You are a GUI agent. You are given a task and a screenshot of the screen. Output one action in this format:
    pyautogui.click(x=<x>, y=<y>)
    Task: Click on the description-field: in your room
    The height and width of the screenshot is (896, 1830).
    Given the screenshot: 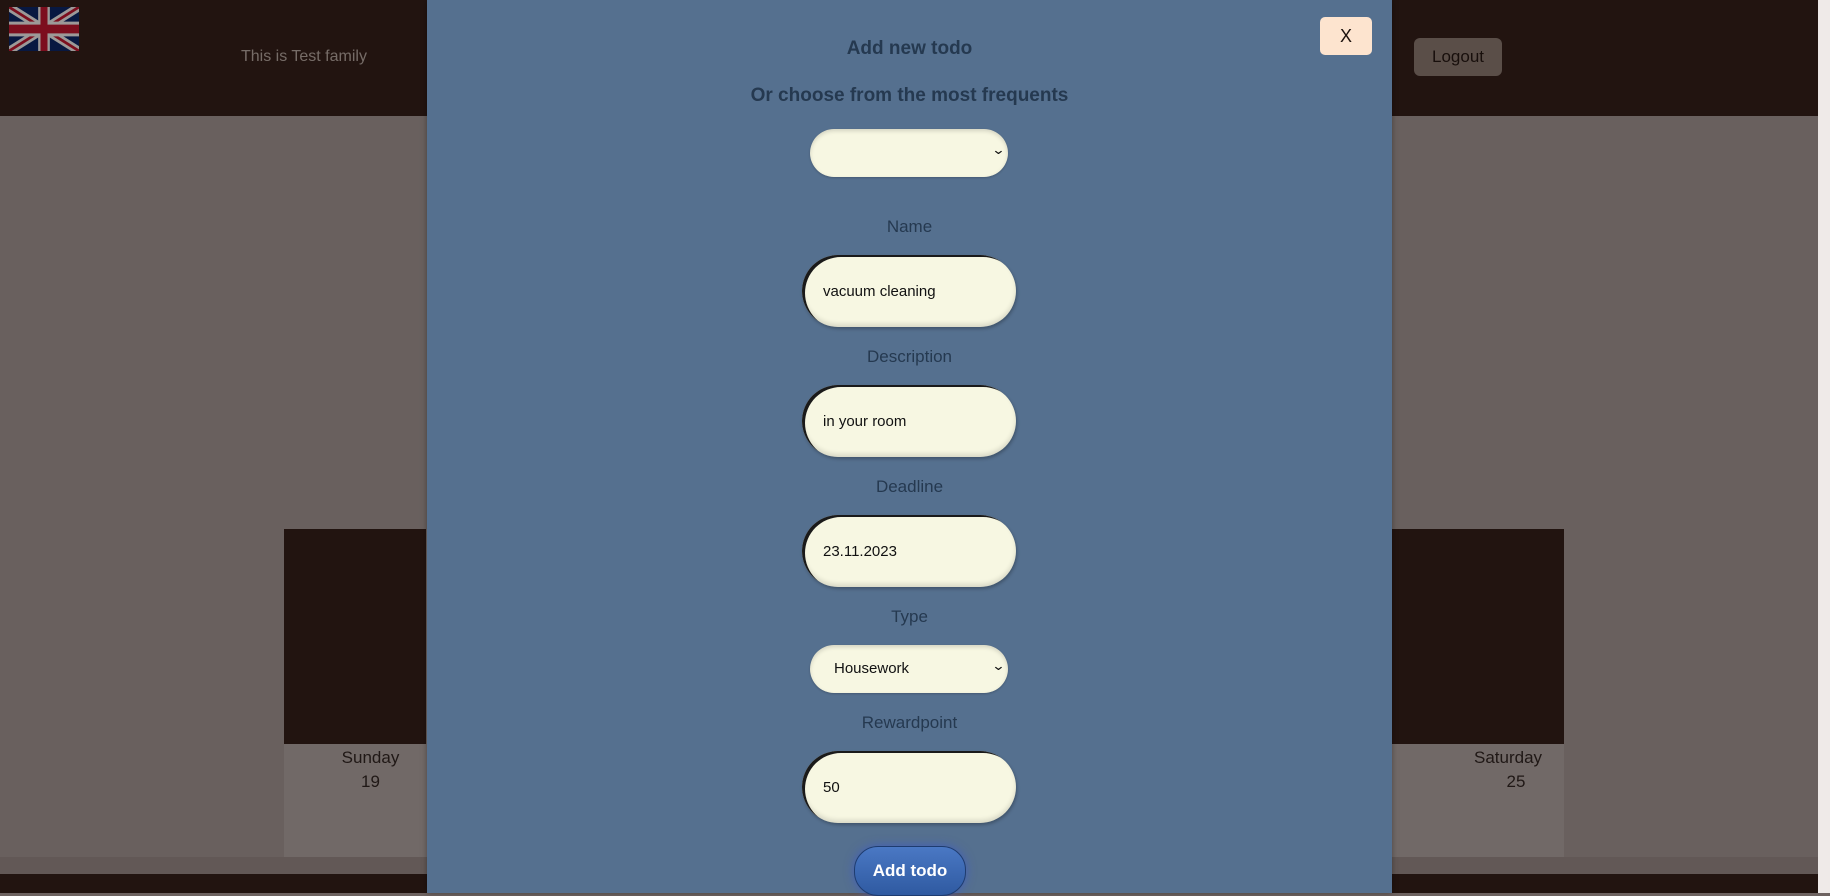 What is the action you would take?
    pyautogui.click(x=909, y=421)
    